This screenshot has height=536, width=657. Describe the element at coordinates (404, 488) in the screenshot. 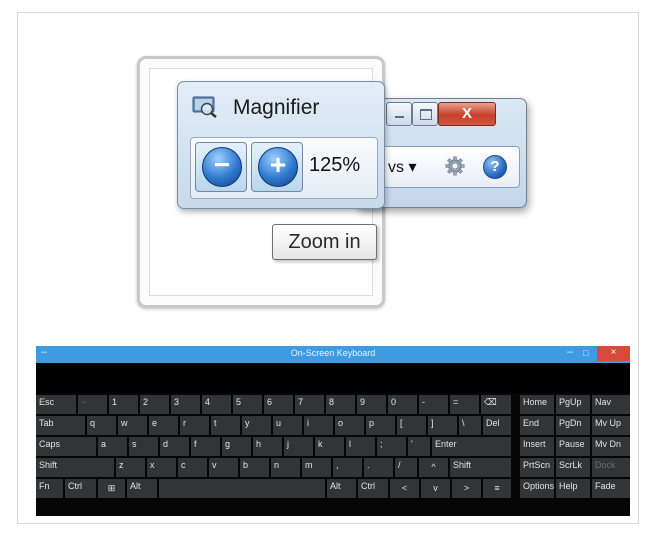

I see `key-arrow-left: <` at that location.